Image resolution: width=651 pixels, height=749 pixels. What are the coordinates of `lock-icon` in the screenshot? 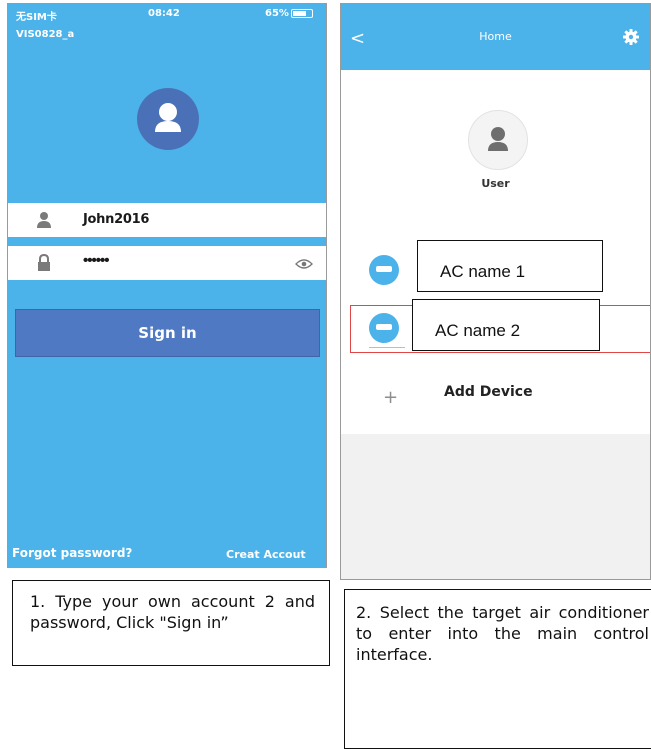 It's located at (44, 262).